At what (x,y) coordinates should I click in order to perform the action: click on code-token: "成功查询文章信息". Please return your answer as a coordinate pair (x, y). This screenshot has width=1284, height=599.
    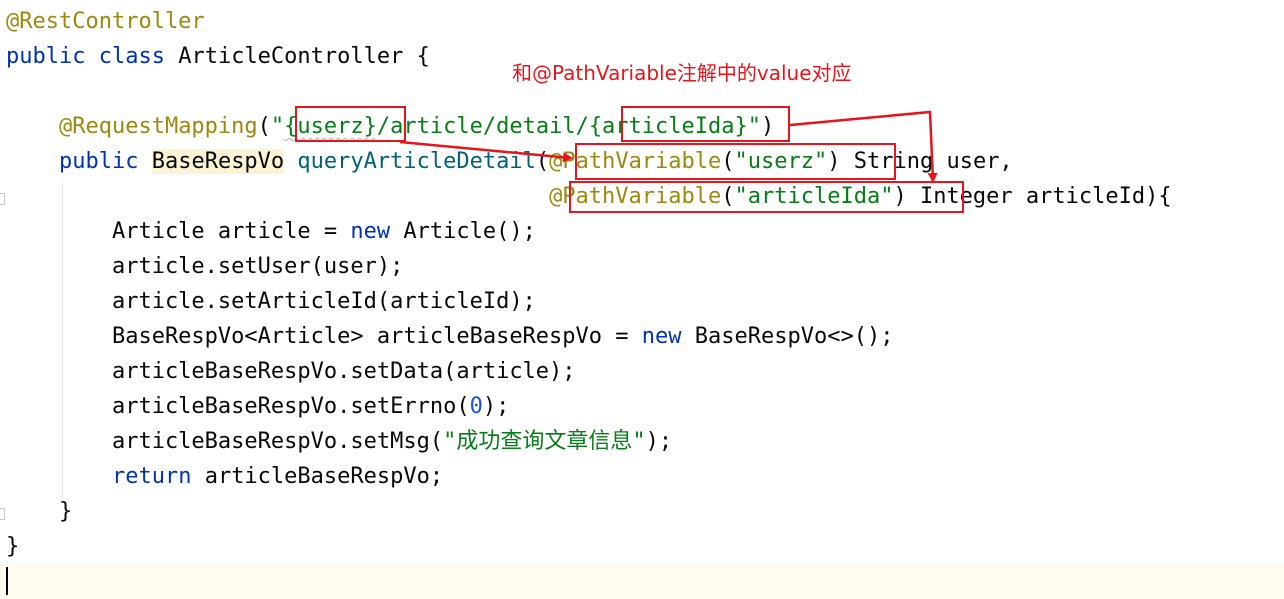
    Looking at the image, I should click on (544, 441).